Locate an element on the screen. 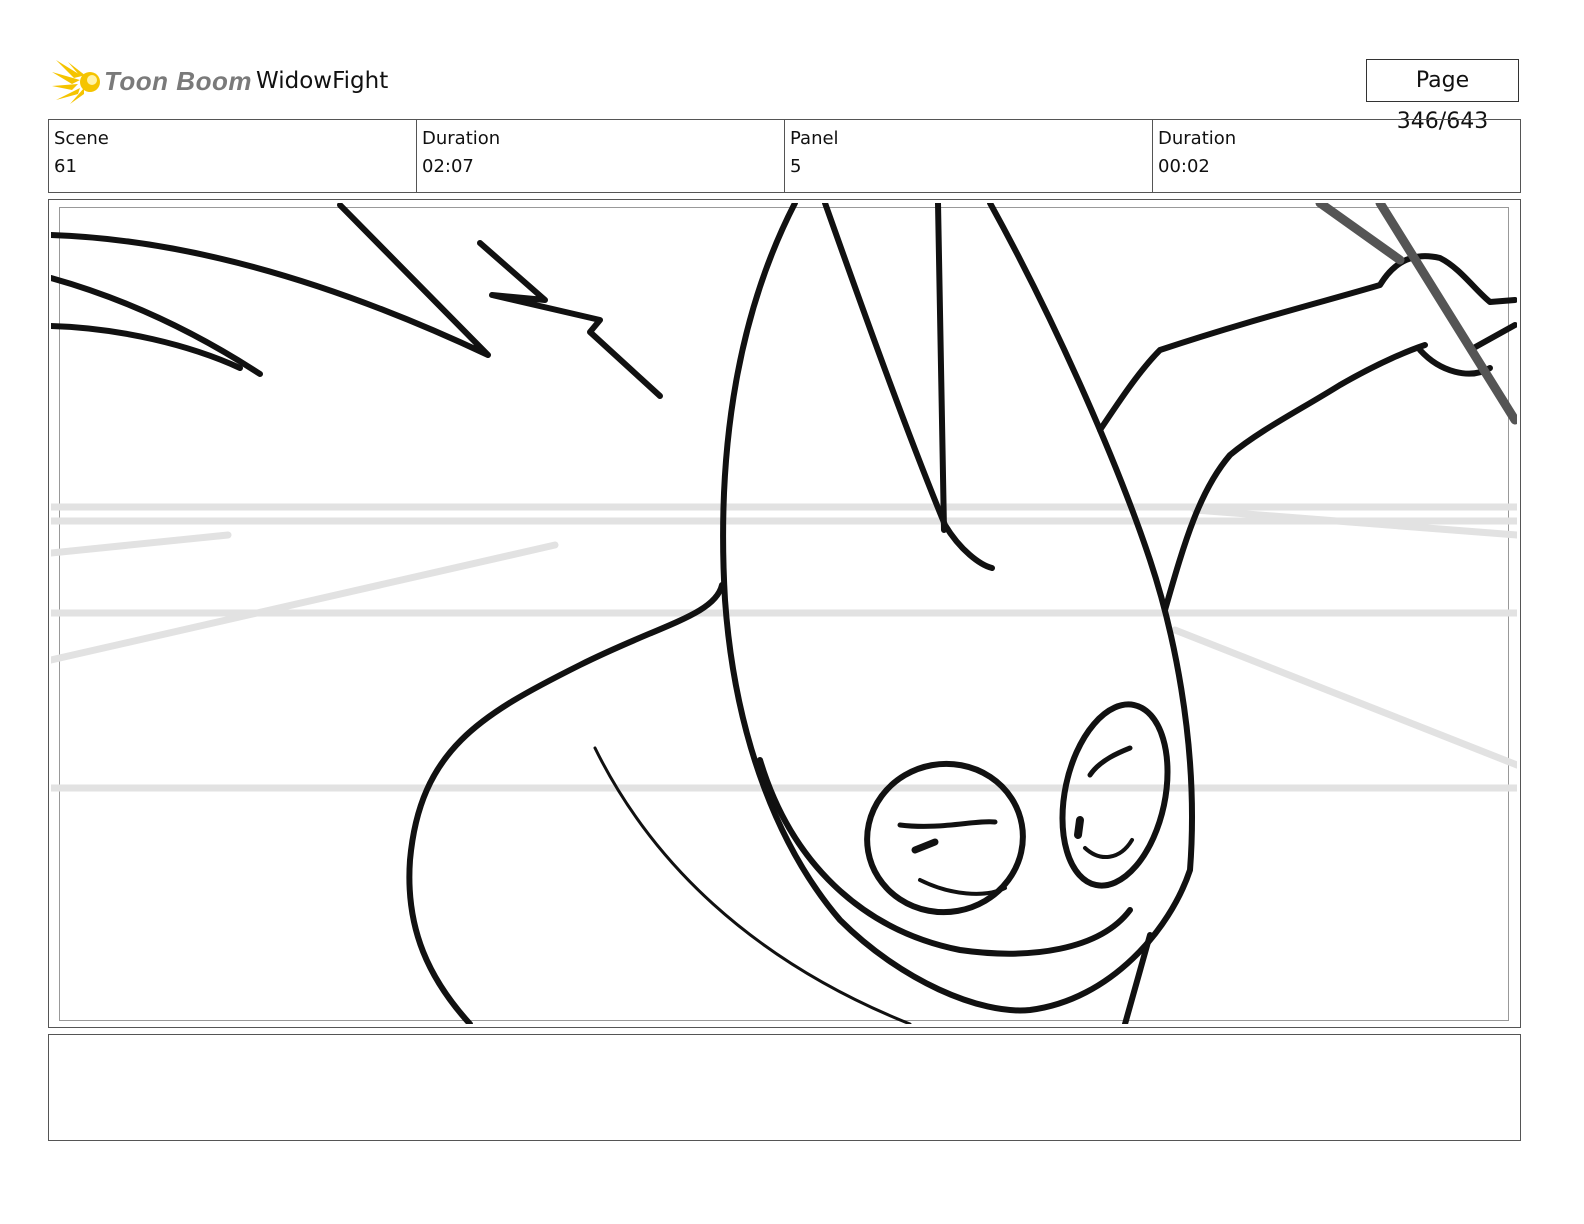 This screenshot has width=1584, height=1224. scene-duration-cell: Duration 02:07 is located at coordinates (601, 156).